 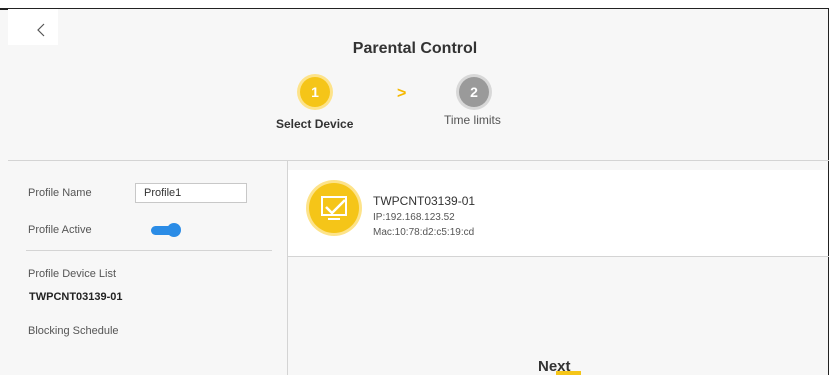 I want to click on device-card, so click(x=558, y=213).